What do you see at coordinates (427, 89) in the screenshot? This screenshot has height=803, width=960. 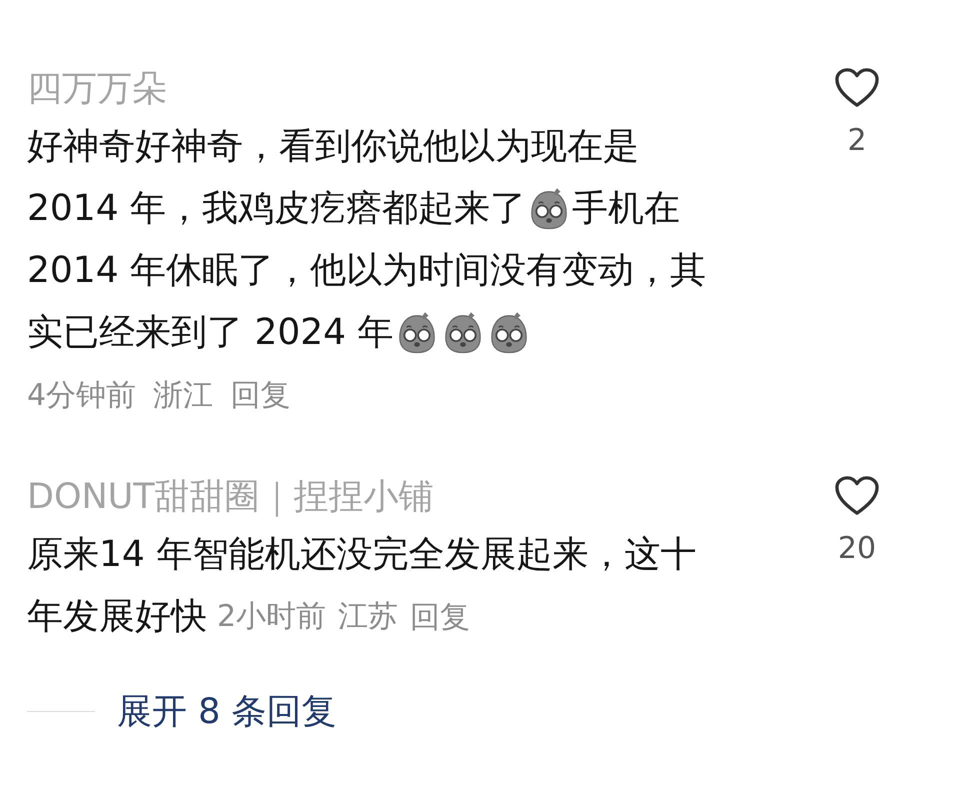 I see `username: 四万万朵` at bounding box center [427, 89].